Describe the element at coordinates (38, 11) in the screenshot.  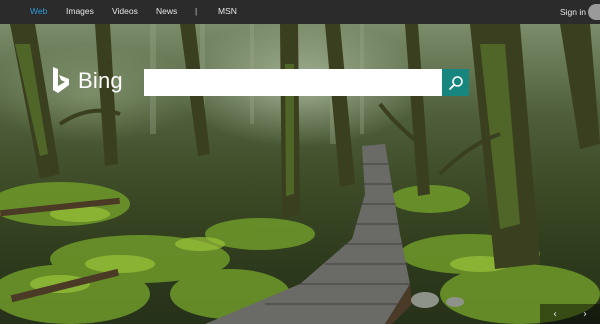
I see `nav-web: Web` at that location.